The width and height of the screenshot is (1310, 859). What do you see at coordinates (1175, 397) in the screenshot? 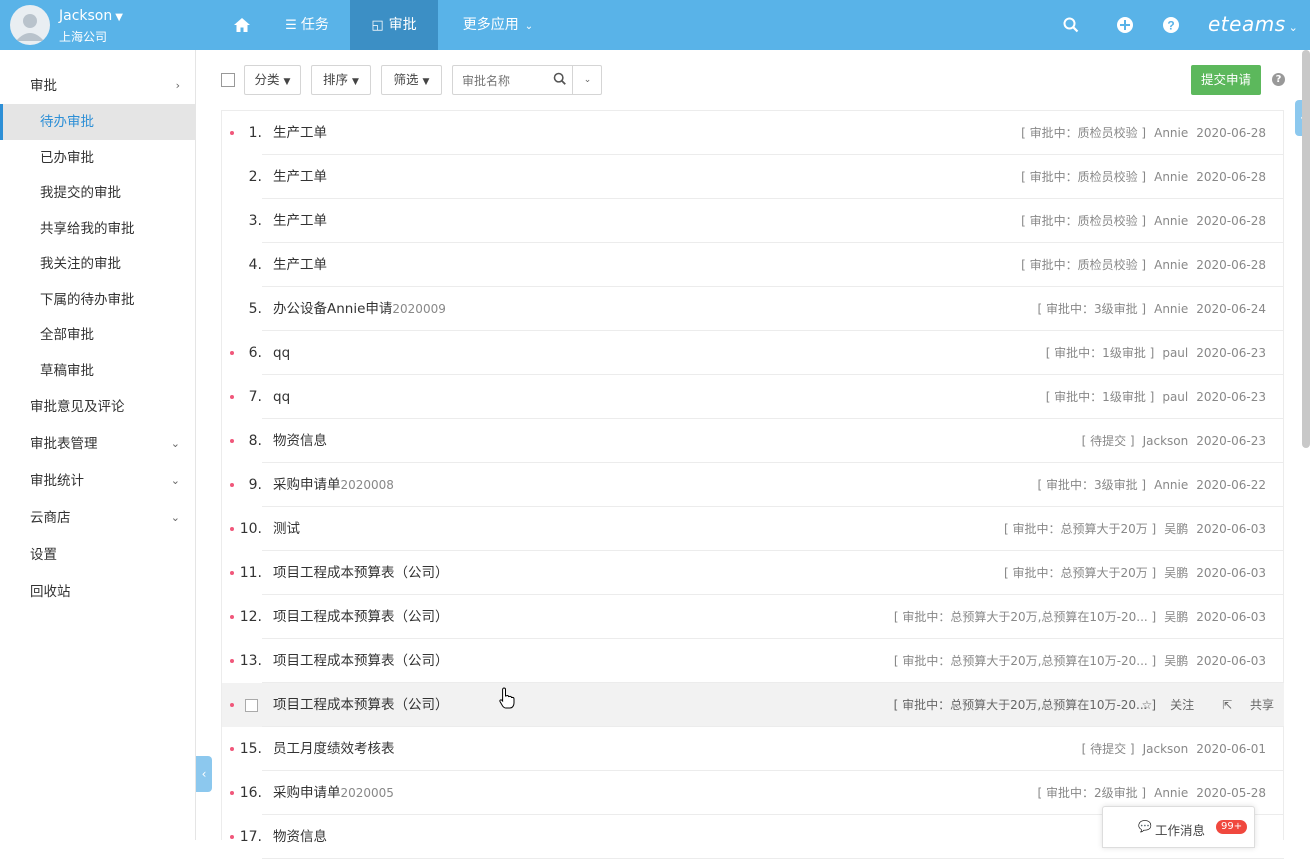
I see `row-person: paul` at bounding box center [1175, 397].